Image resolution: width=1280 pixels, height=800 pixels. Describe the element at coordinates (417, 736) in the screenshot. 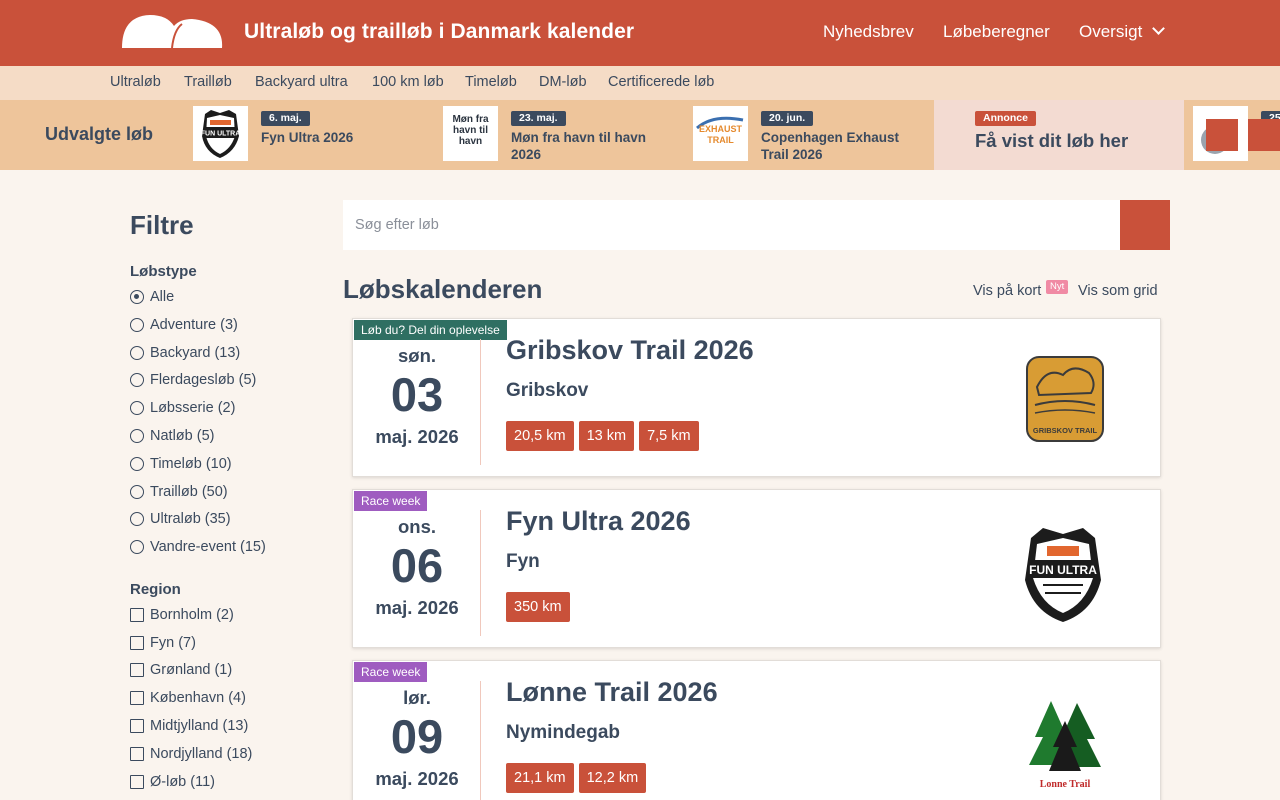

I see `race-day: 09` at that location.